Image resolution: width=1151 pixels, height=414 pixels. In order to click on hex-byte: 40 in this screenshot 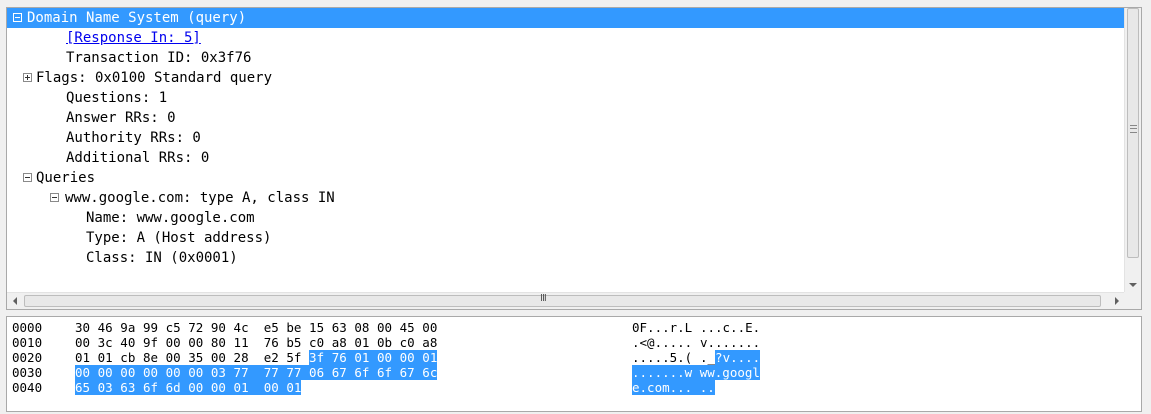, I will do `click(127, 342)`.